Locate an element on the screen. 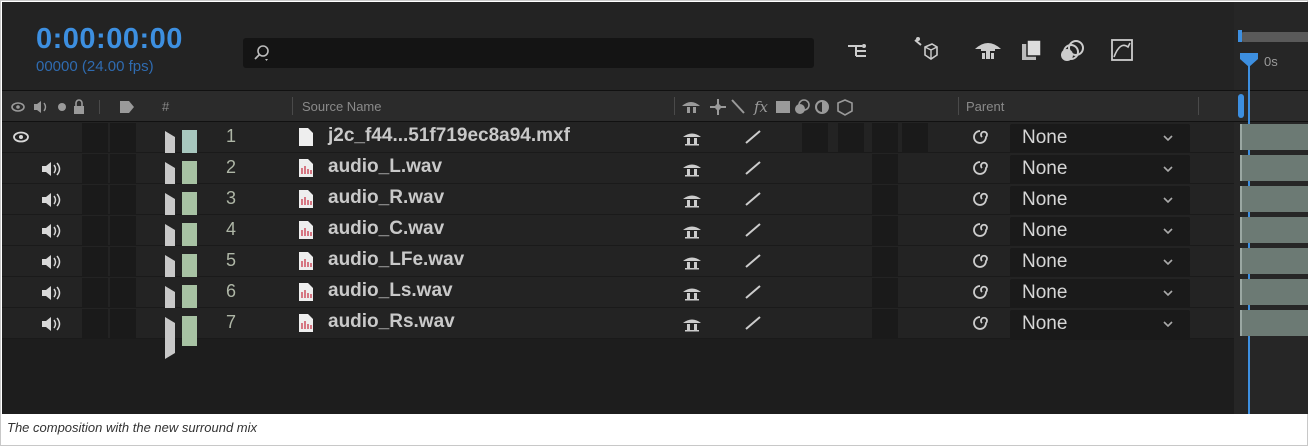  graph-editor-icon is located at coordinates (1122, 50).